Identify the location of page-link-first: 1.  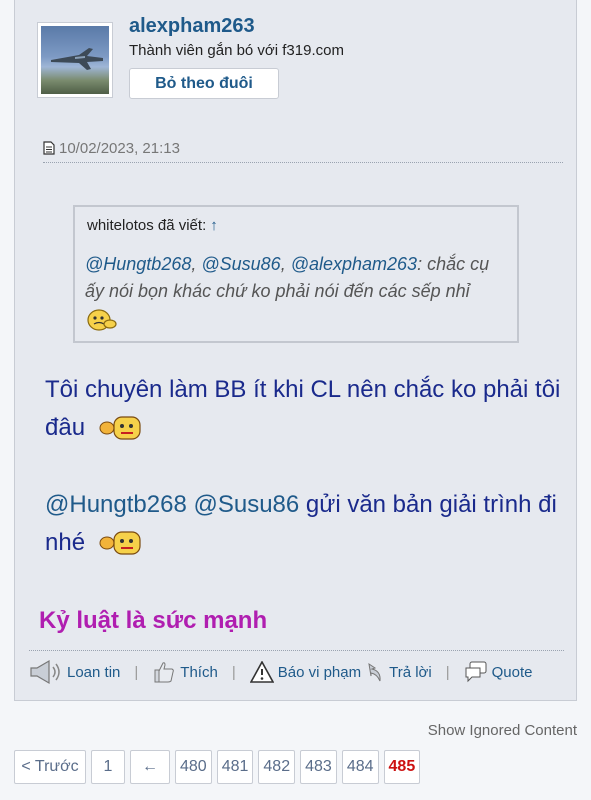
(108, 767).